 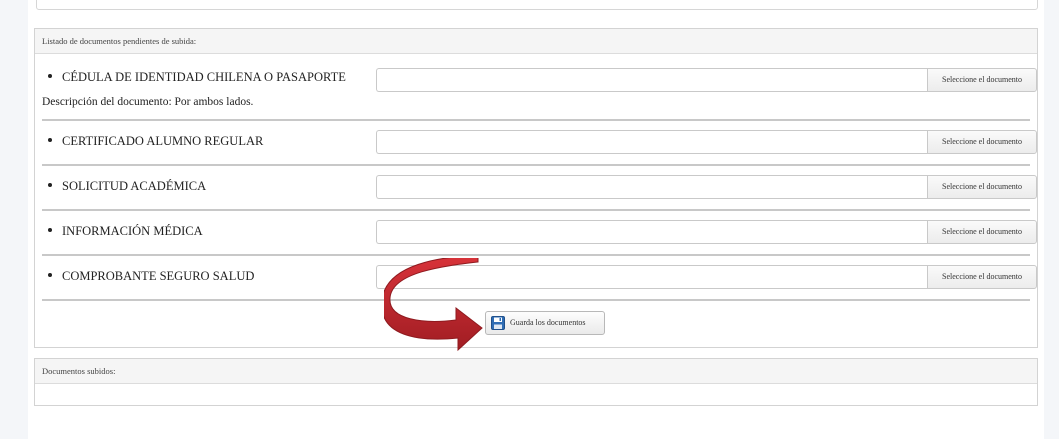 I want to click on document-name: COMPROBANTE SEGURO SALUD, so click(x=151, y=276).